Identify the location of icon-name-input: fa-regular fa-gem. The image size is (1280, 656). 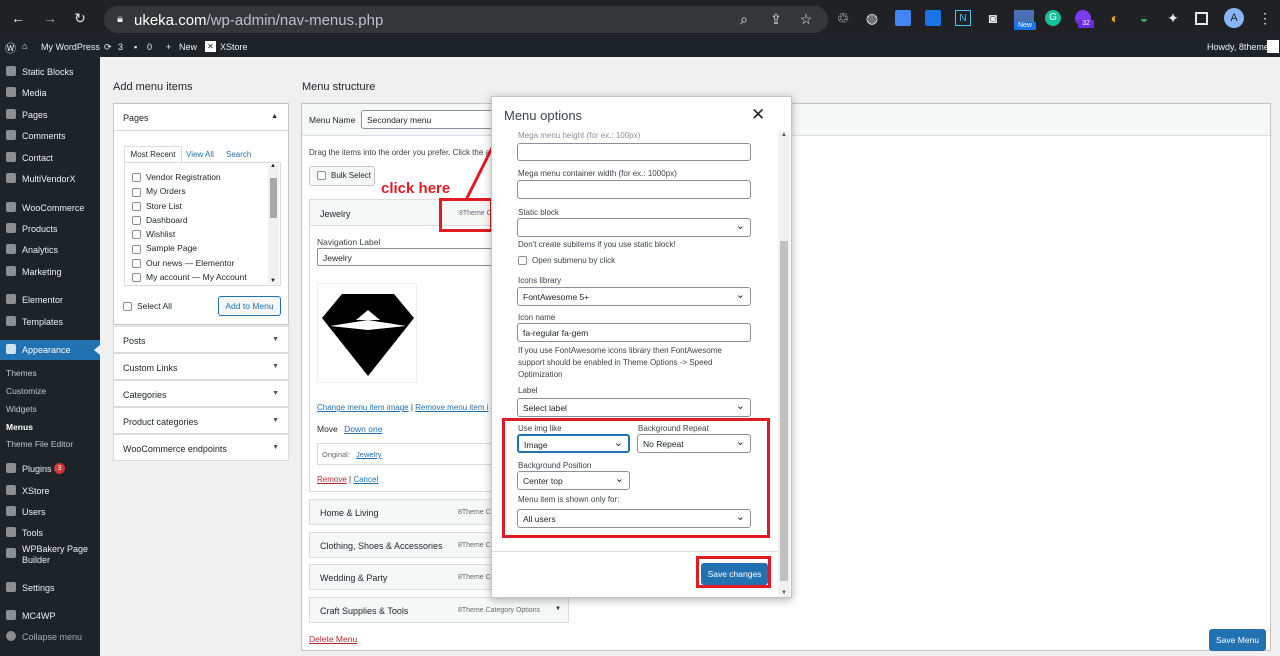
(634, 332).